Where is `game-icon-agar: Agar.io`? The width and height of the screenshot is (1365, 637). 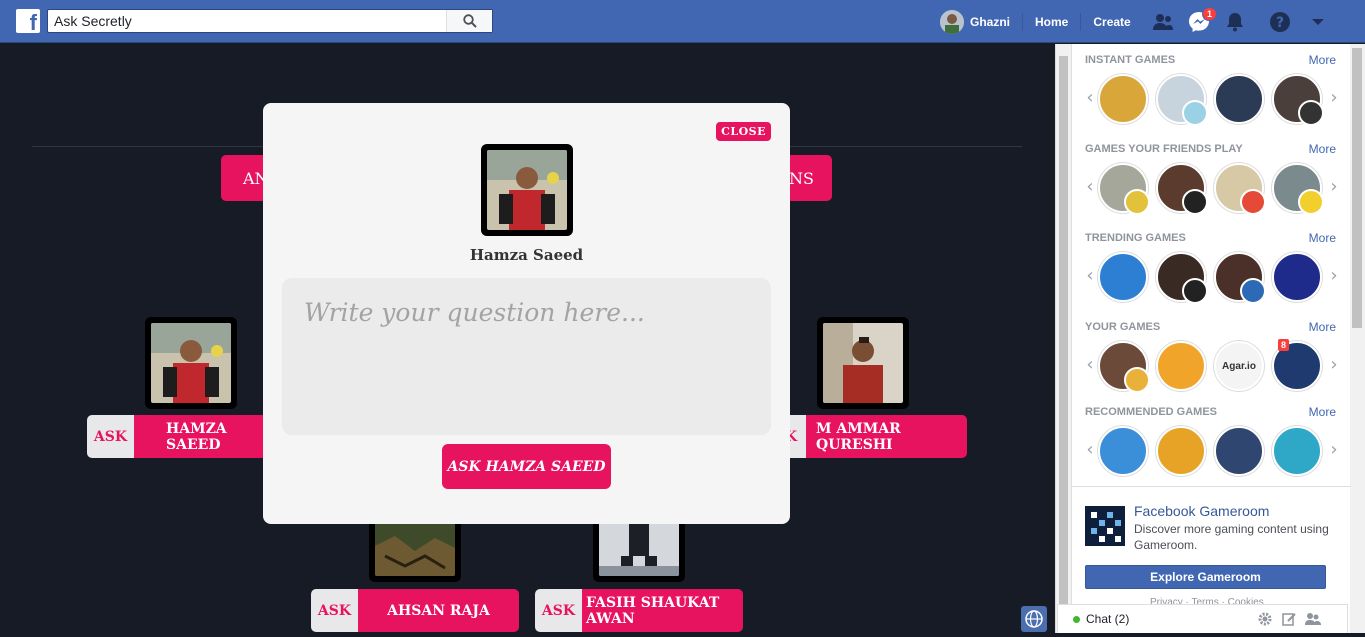
game-icon-agar: Agar.io is located at coordinates (1239, 366).